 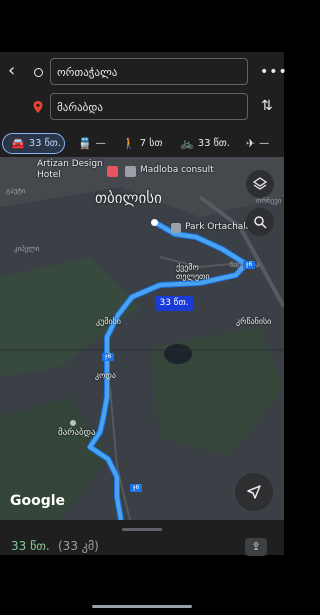 I want to click on mode-bike: 🚲 33 წთ., so click(x=205, y=143).